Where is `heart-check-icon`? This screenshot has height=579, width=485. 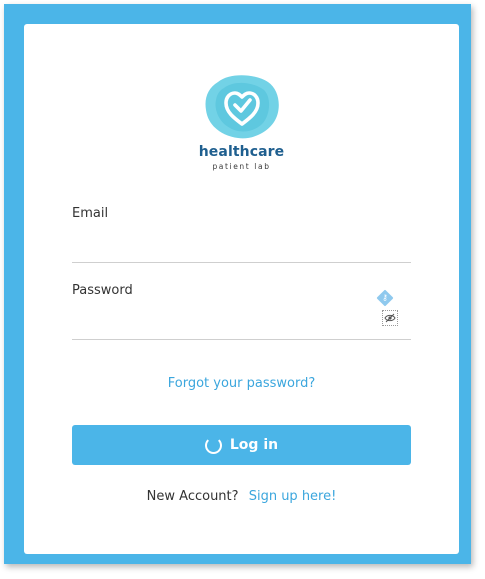
heart-check-icon is located at coordinates (242, 107).